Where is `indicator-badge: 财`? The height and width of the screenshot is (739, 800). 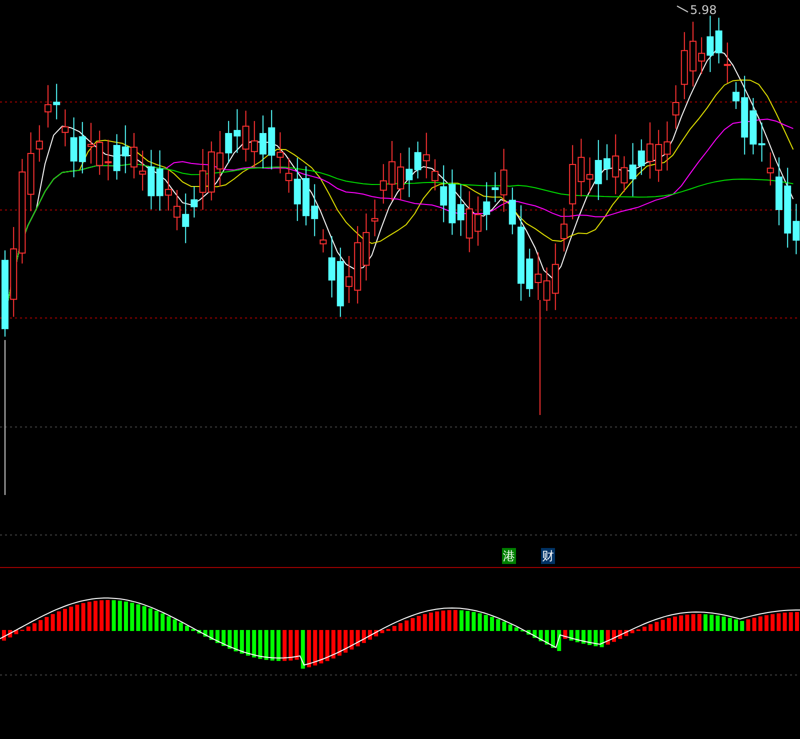
indicator-badge: 财 is located at coordinates (548, 556).